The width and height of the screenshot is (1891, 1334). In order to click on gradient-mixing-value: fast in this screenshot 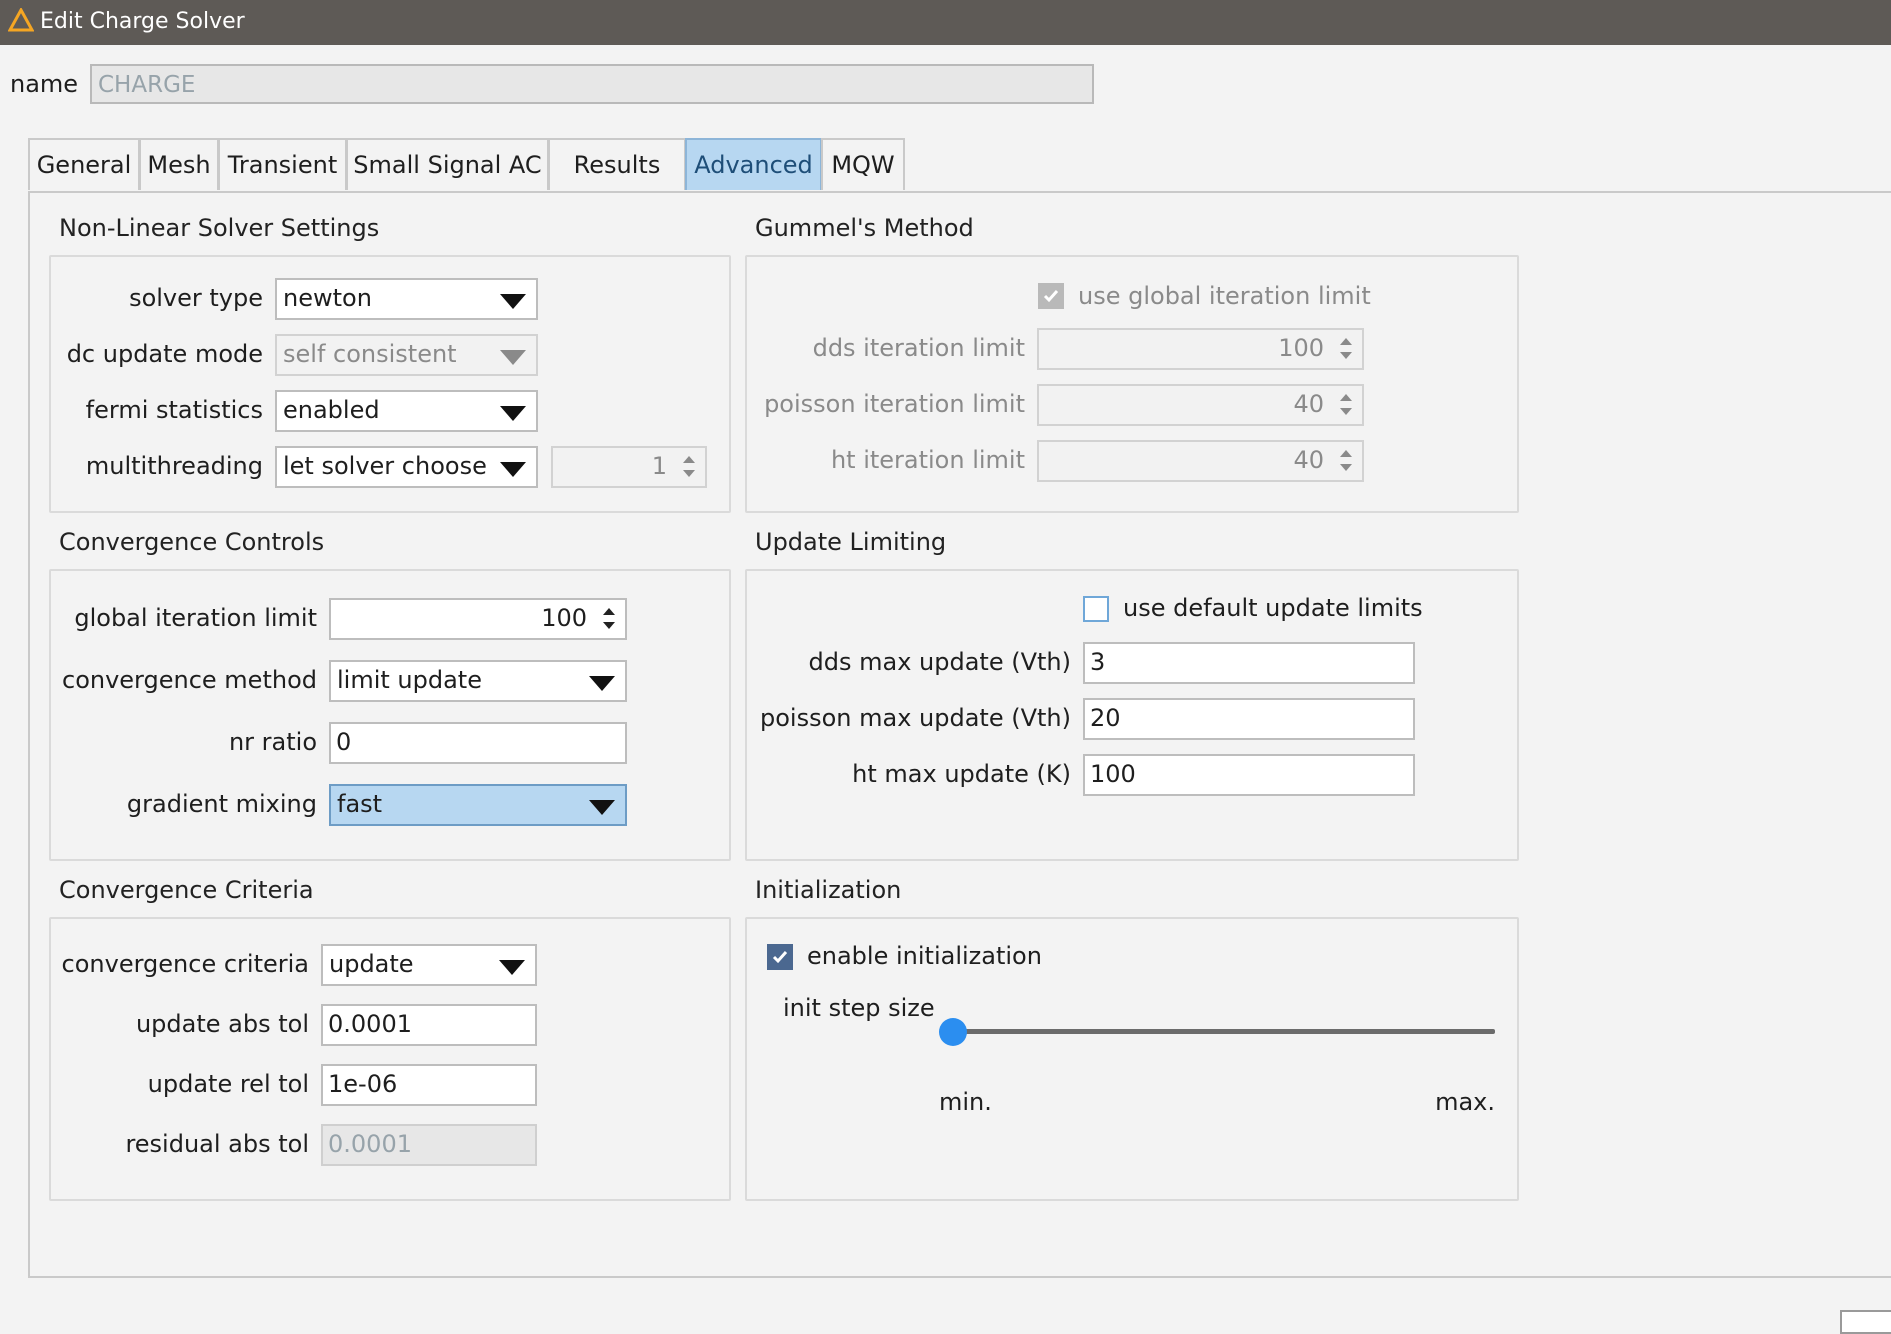, I will do `click(360, 804)`.